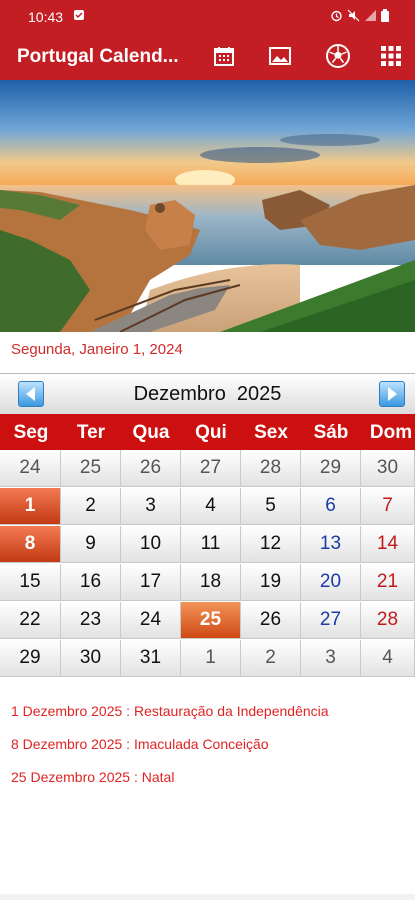 The width and height of the screenshot is (415, 900). I want to click on calendar-day: 14, so click(388, 544).